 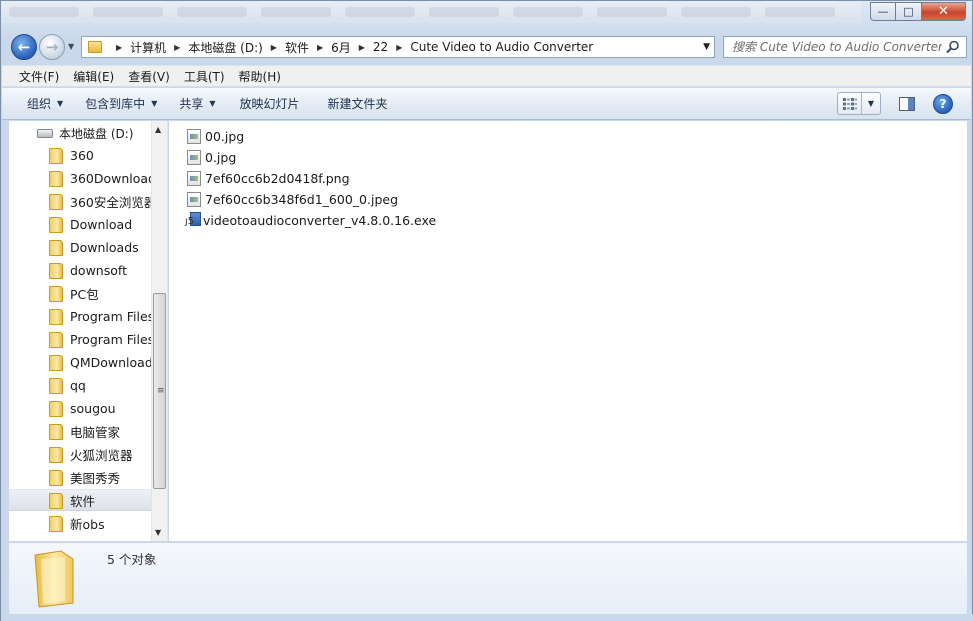 What do you see at coordinates (80, 523) in the screenshot?
I see `tree-item-folder: 新obs` at bounding box center [80, 523].